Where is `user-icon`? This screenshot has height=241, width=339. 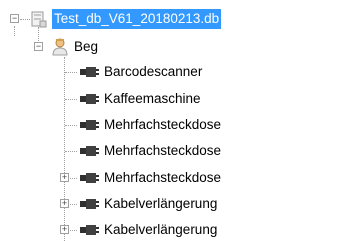 user-icon is located at coordinates (60, 48).